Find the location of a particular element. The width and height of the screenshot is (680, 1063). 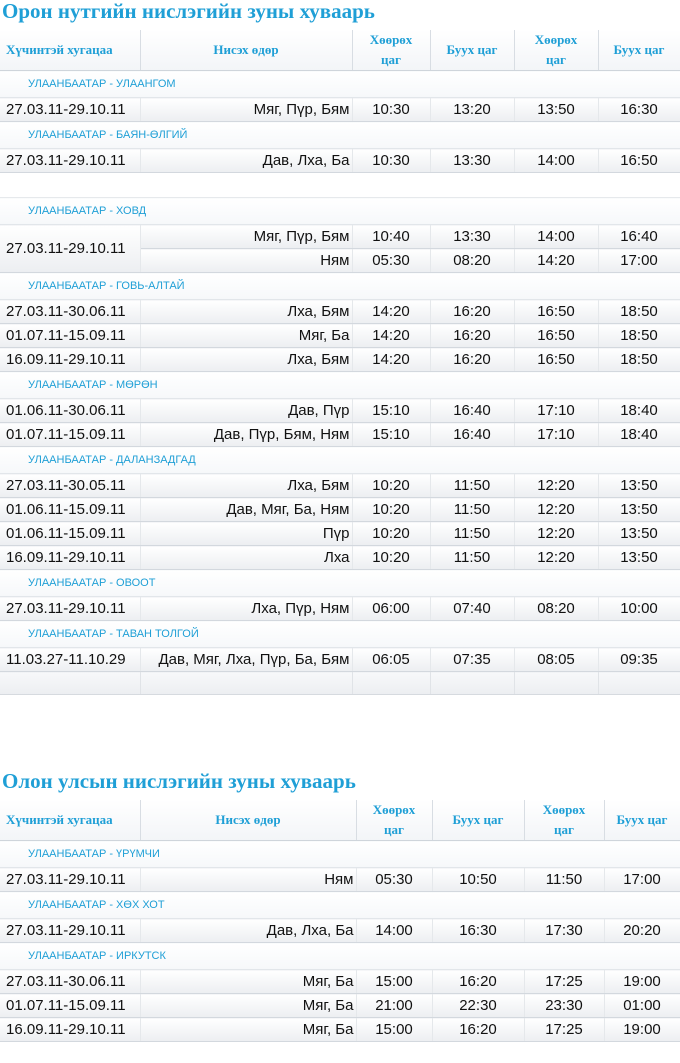

route-header-row: УЛААНБААТАР - УЛААНГОМ is located at coordinates (340, 84).